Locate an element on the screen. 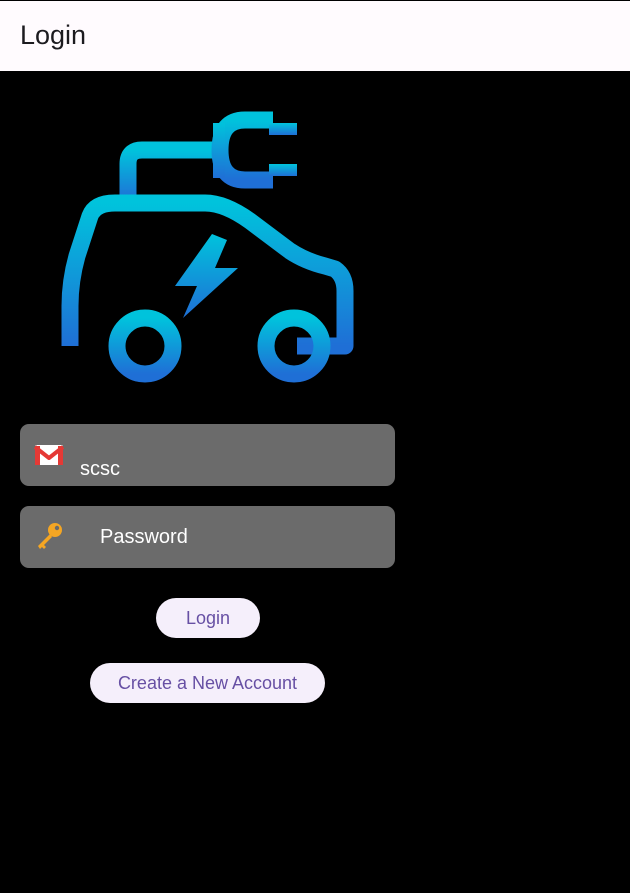 Image resolution: width=630 pixels, height=893 pixels. password-field is located at coordinates (207, 537).